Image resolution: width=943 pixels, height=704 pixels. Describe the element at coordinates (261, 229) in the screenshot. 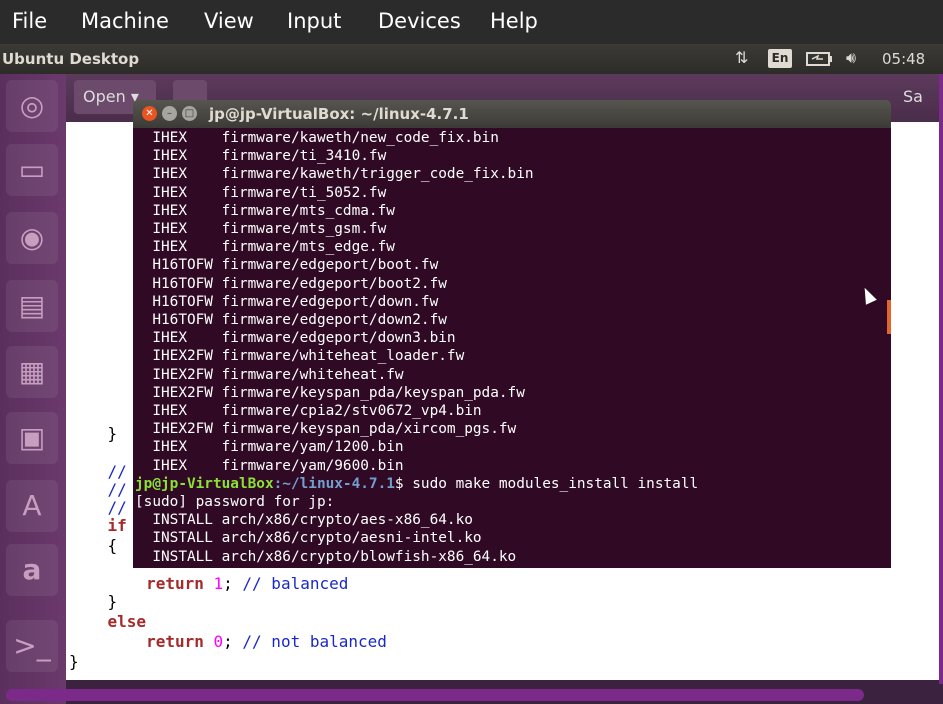

I see `terminal-line: IHEX firmware/mts_gsm.fw` at that location.